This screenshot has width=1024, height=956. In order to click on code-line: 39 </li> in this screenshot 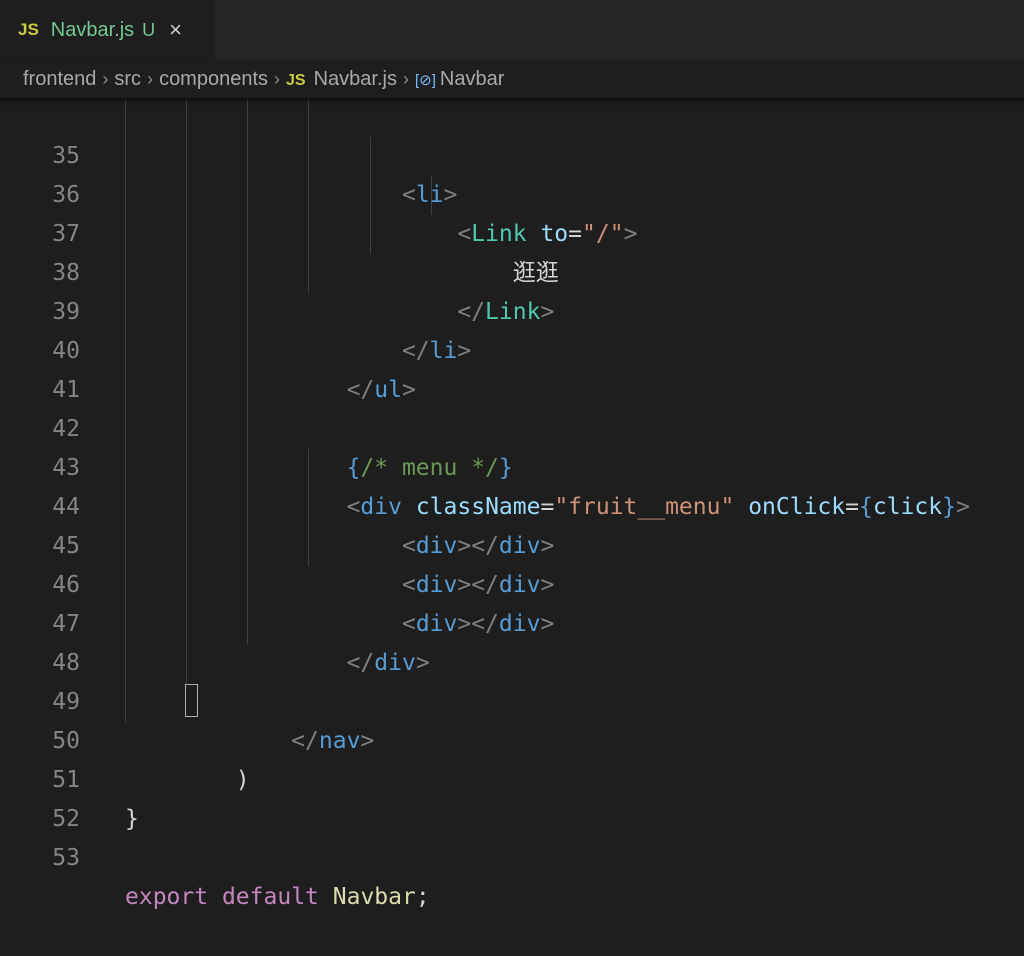, I will do `click(512, 309)`.